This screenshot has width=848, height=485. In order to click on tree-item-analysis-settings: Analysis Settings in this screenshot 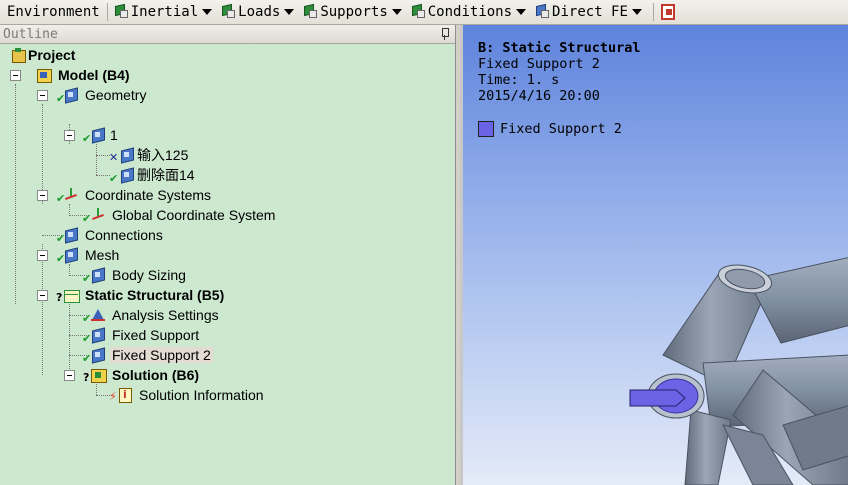, I will do `click(155, 315)`.